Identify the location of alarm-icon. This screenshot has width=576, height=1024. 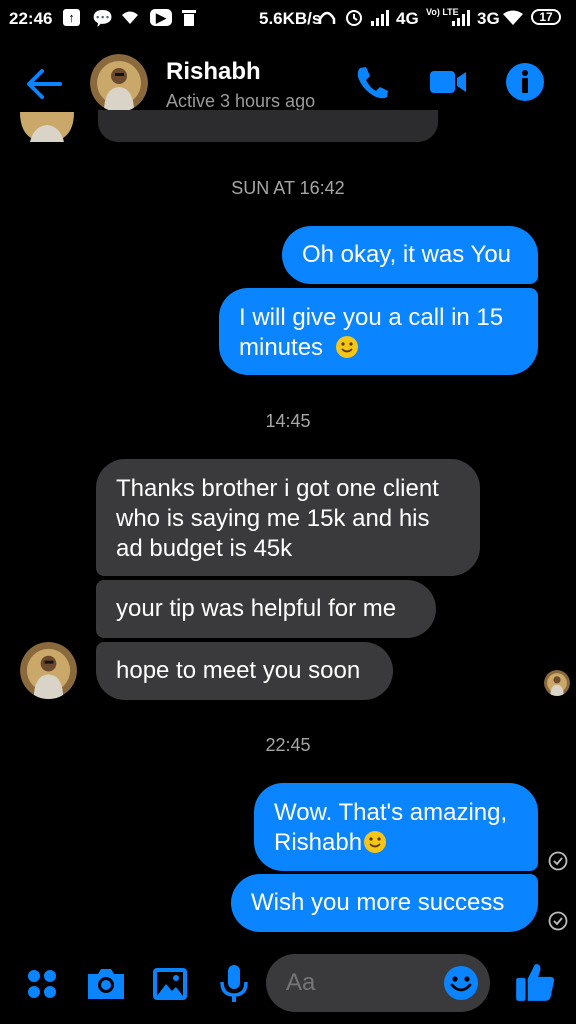
(354, 18).